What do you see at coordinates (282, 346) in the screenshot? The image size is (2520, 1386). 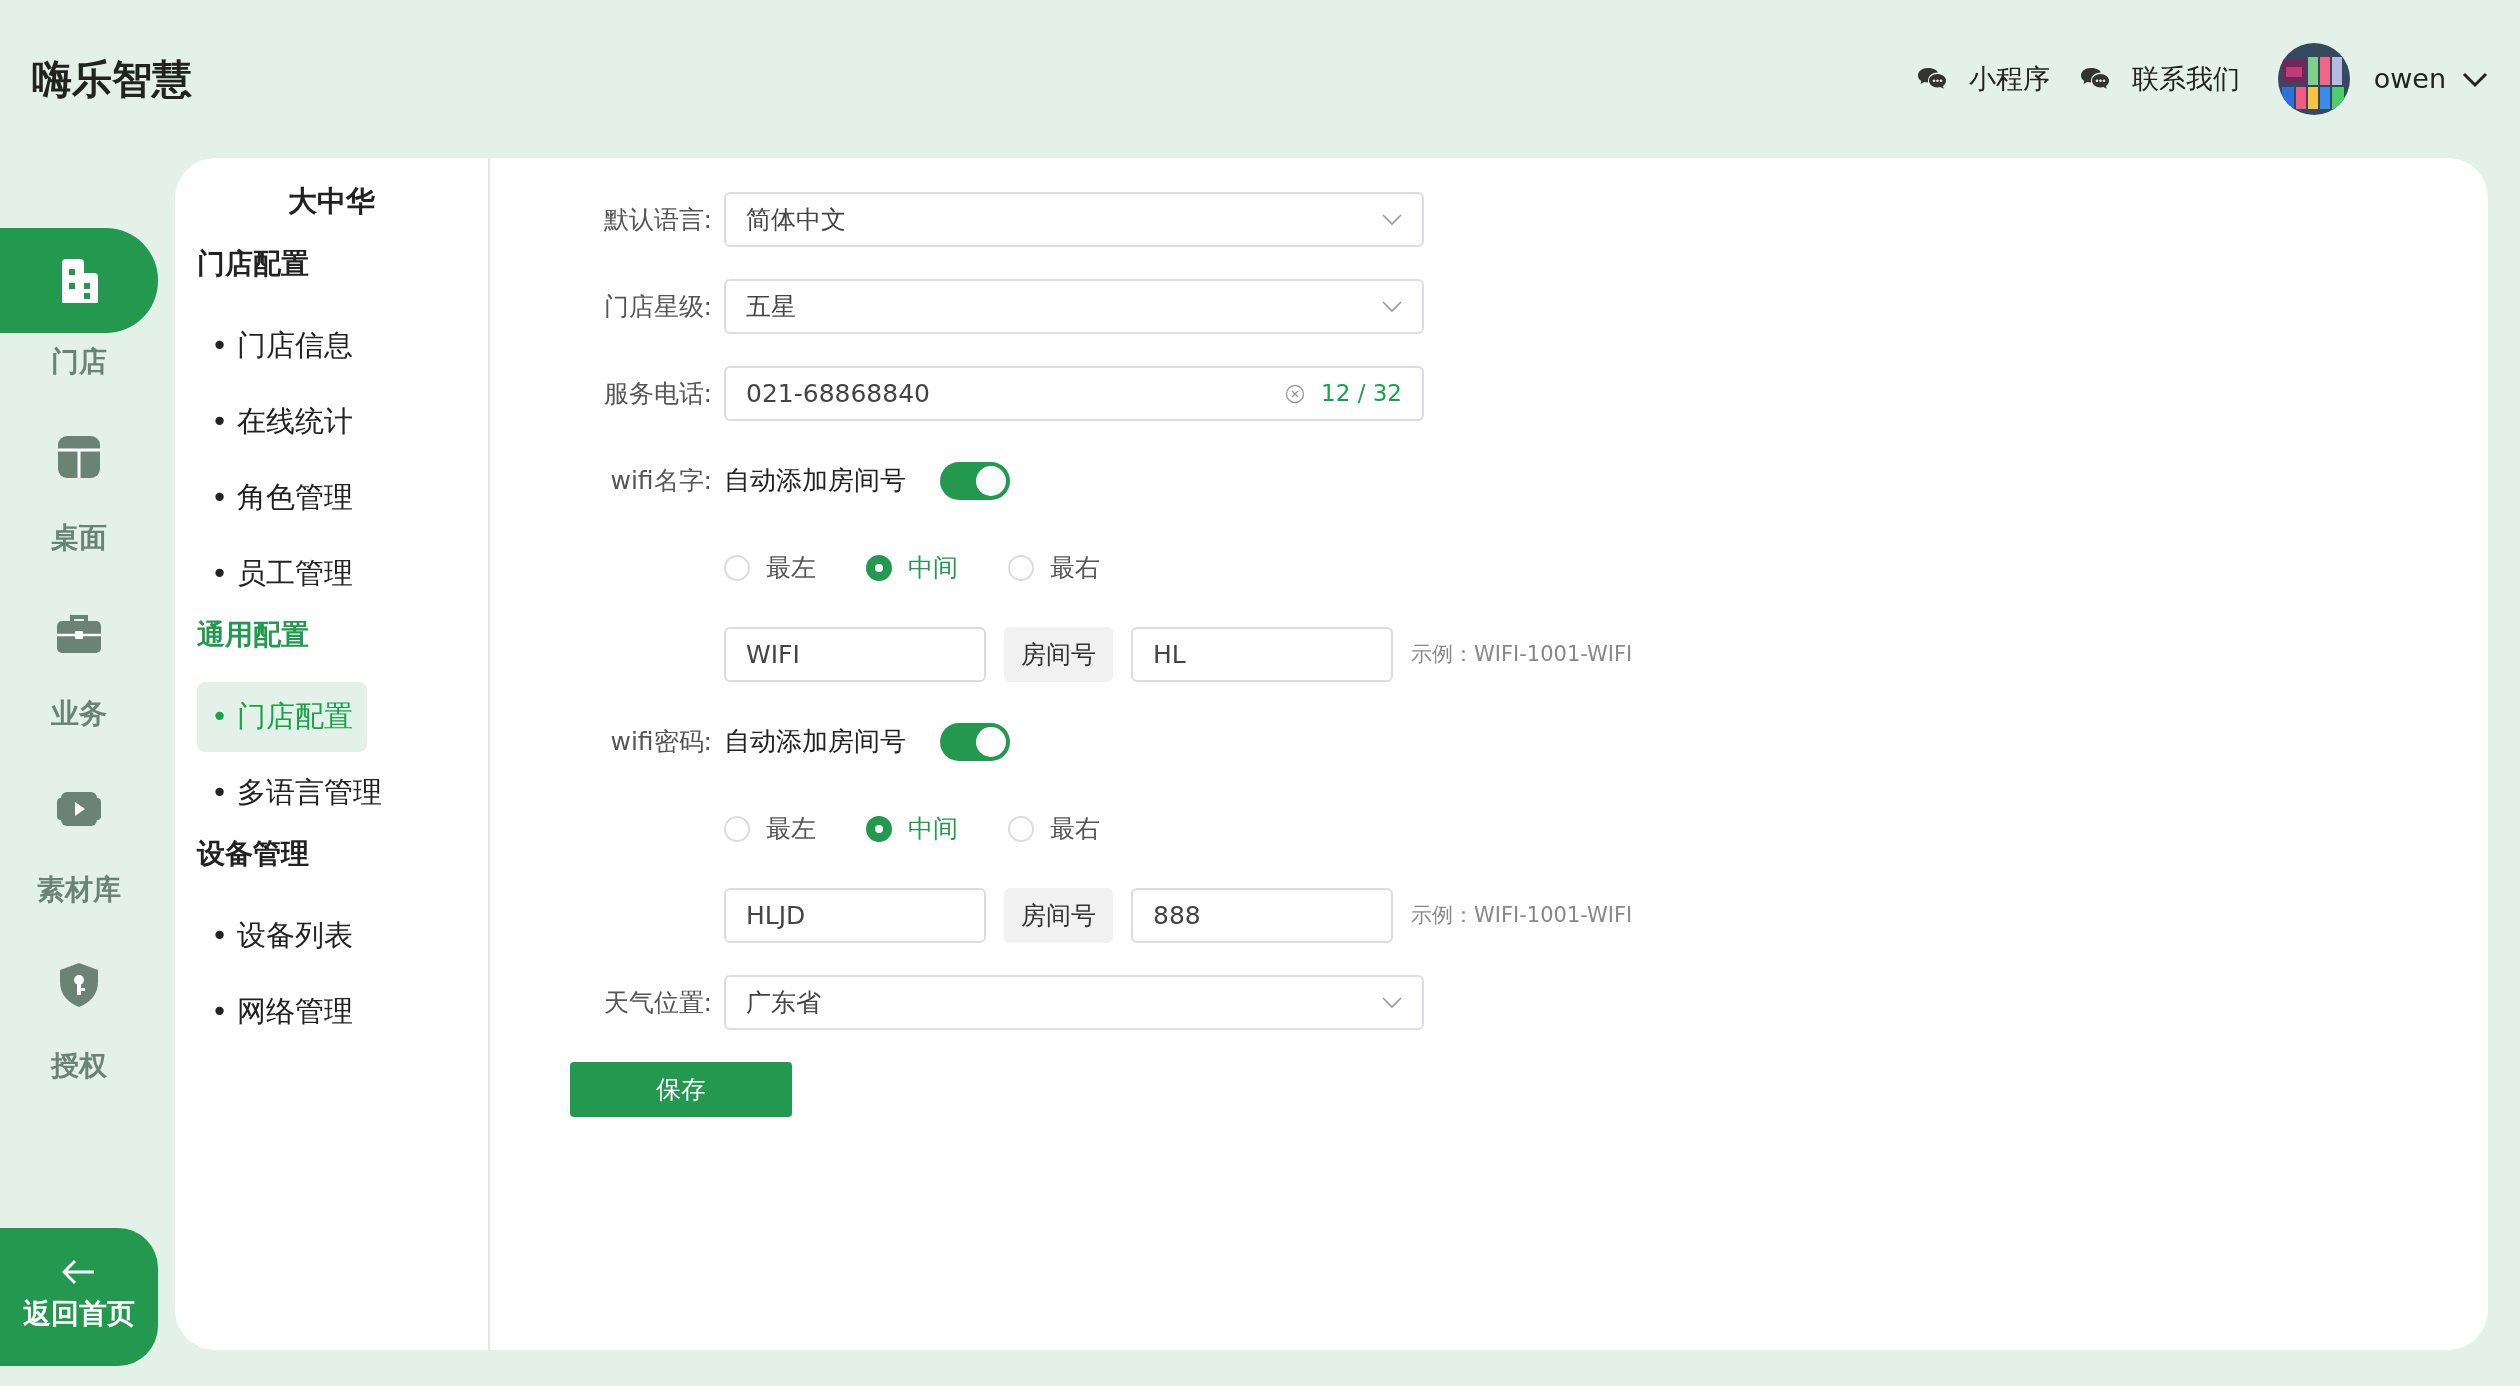 I see `menu-item: • 门店信息` at bounding box center [282, 346].